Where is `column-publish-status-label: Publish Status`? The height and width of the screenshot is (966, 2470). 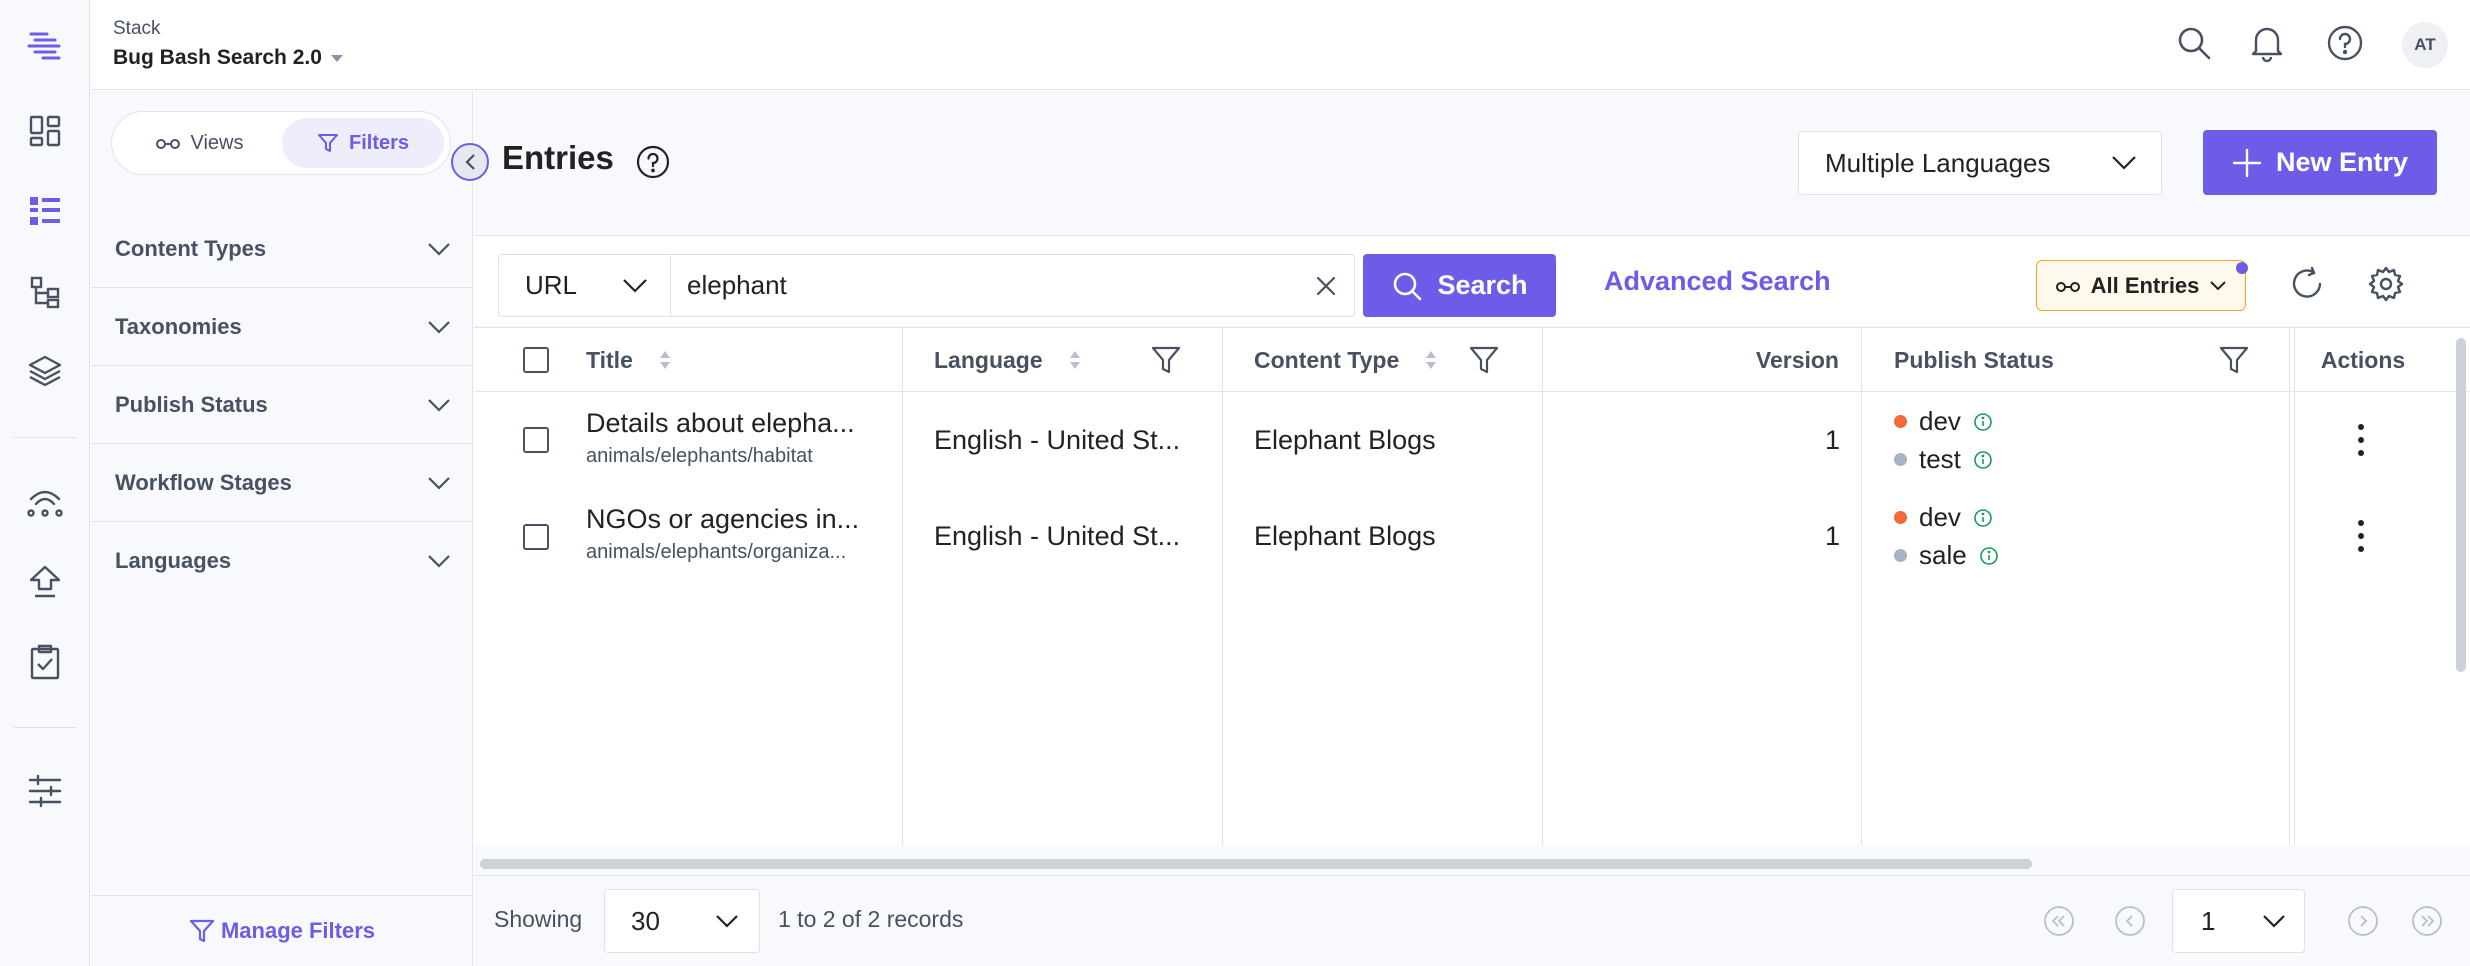
column-publish-status-label: Publish Status is located at coordinates (1974, 359).